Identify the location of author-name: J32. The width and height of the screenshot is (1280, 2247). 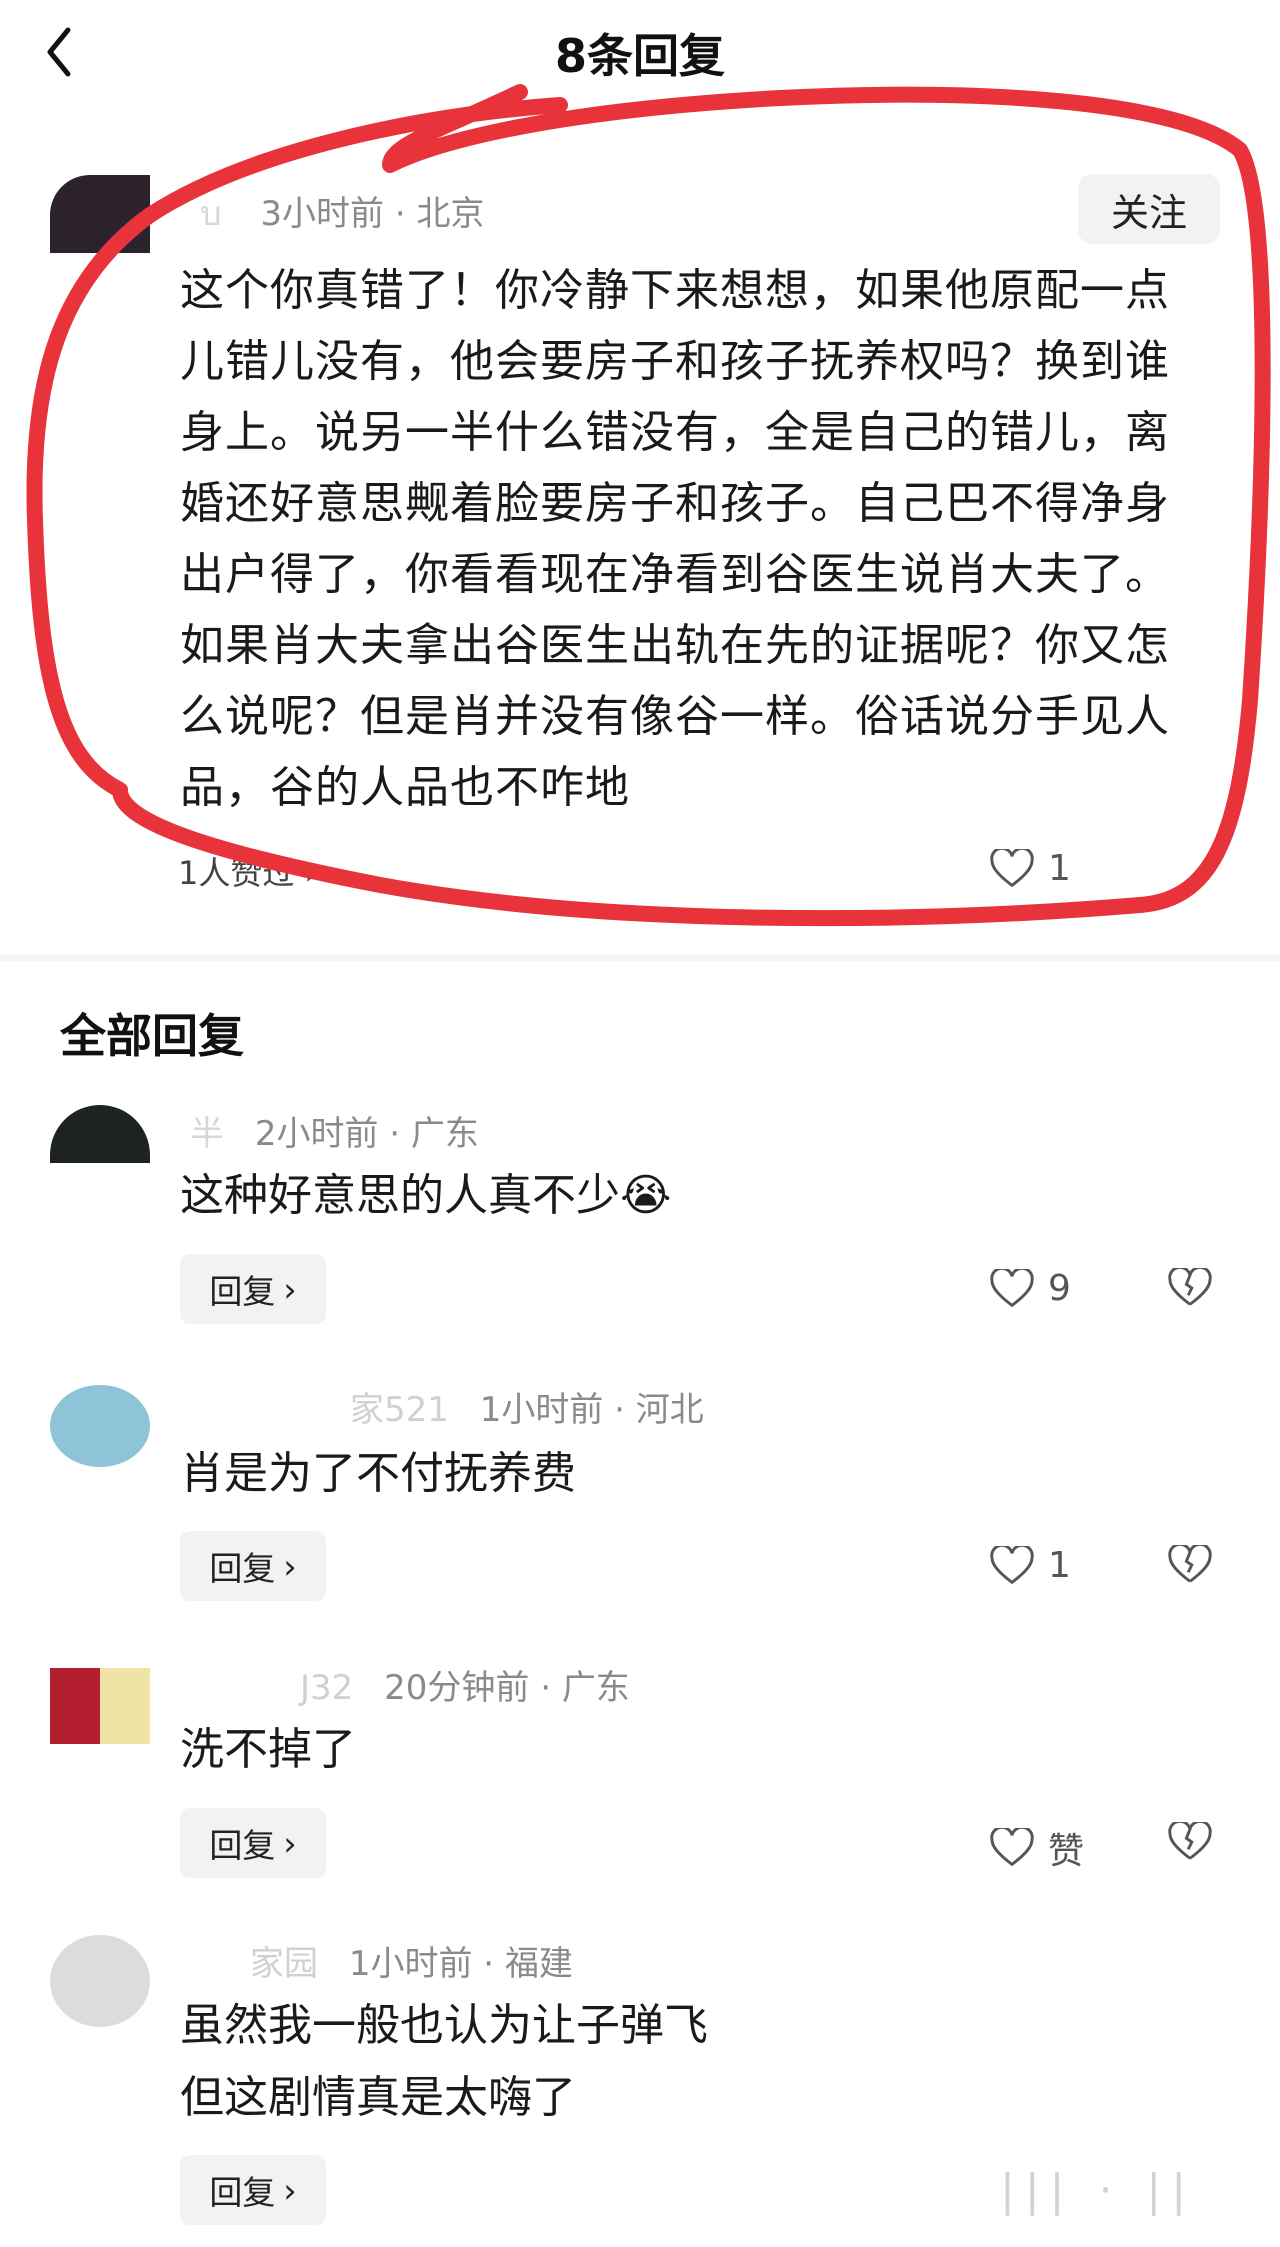
(326, 1688).